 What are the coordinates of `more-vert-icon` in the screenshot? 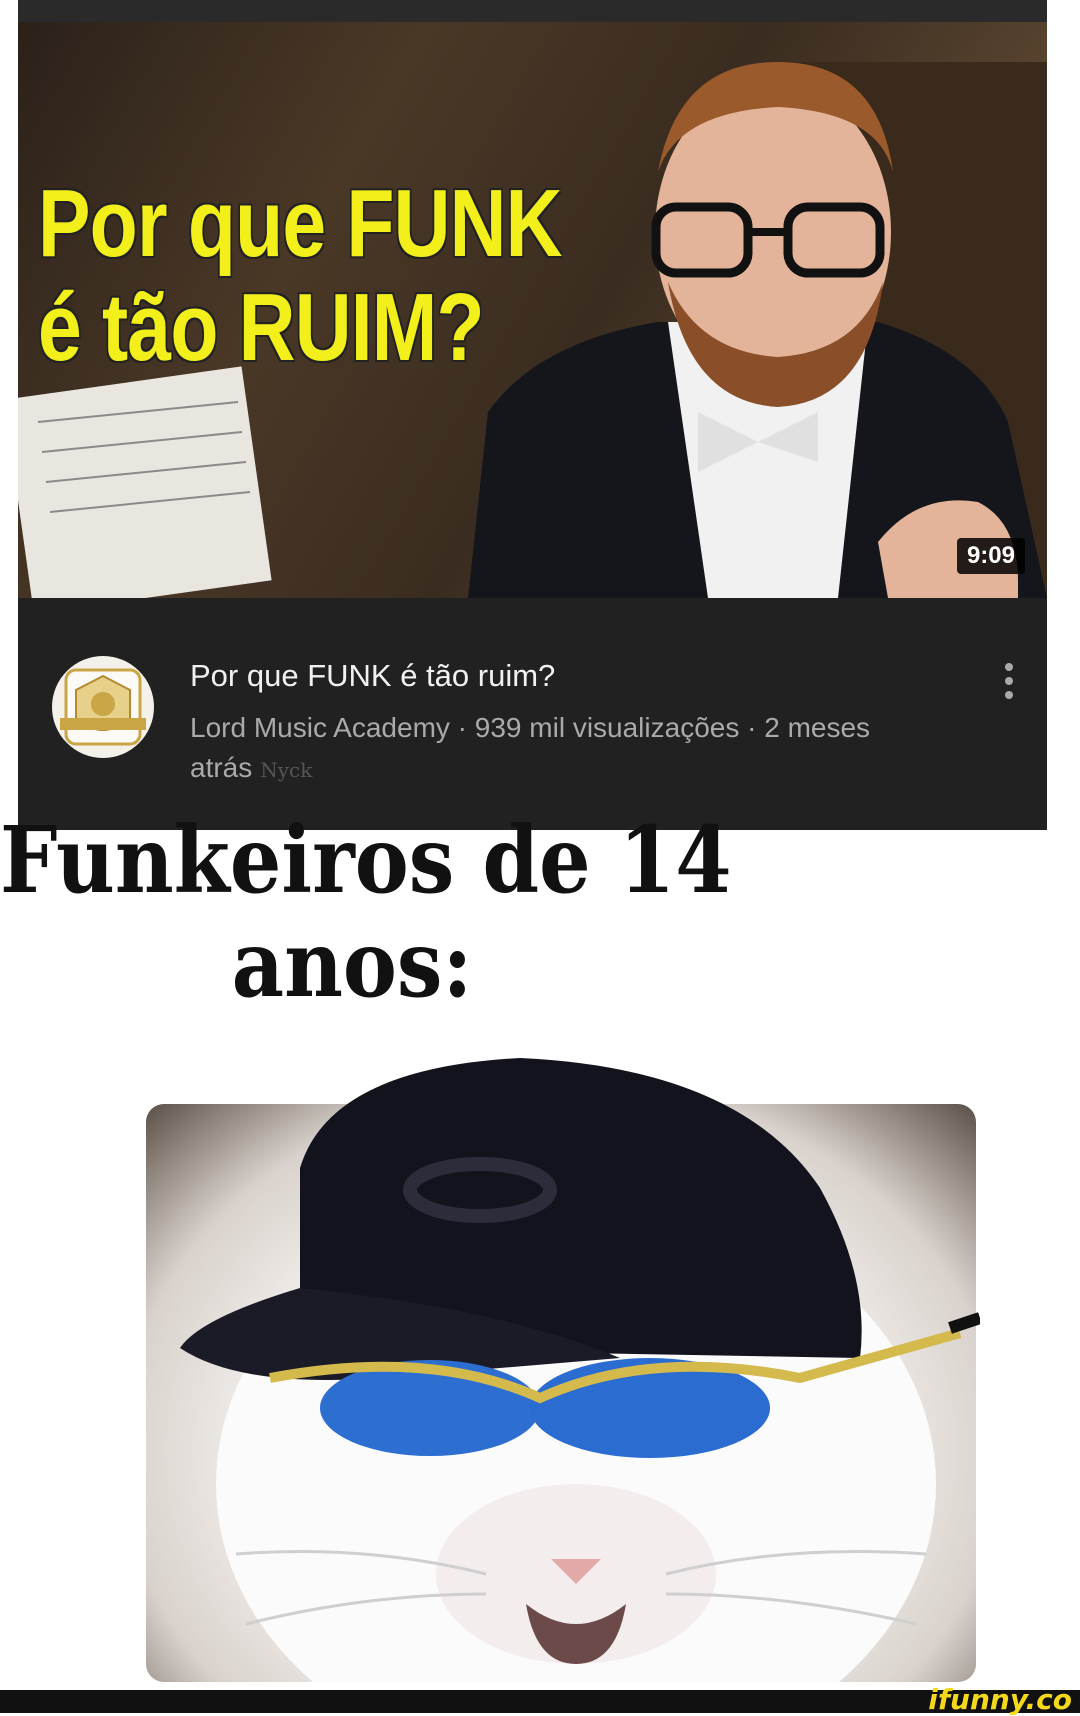 It's located at (1009, 682).